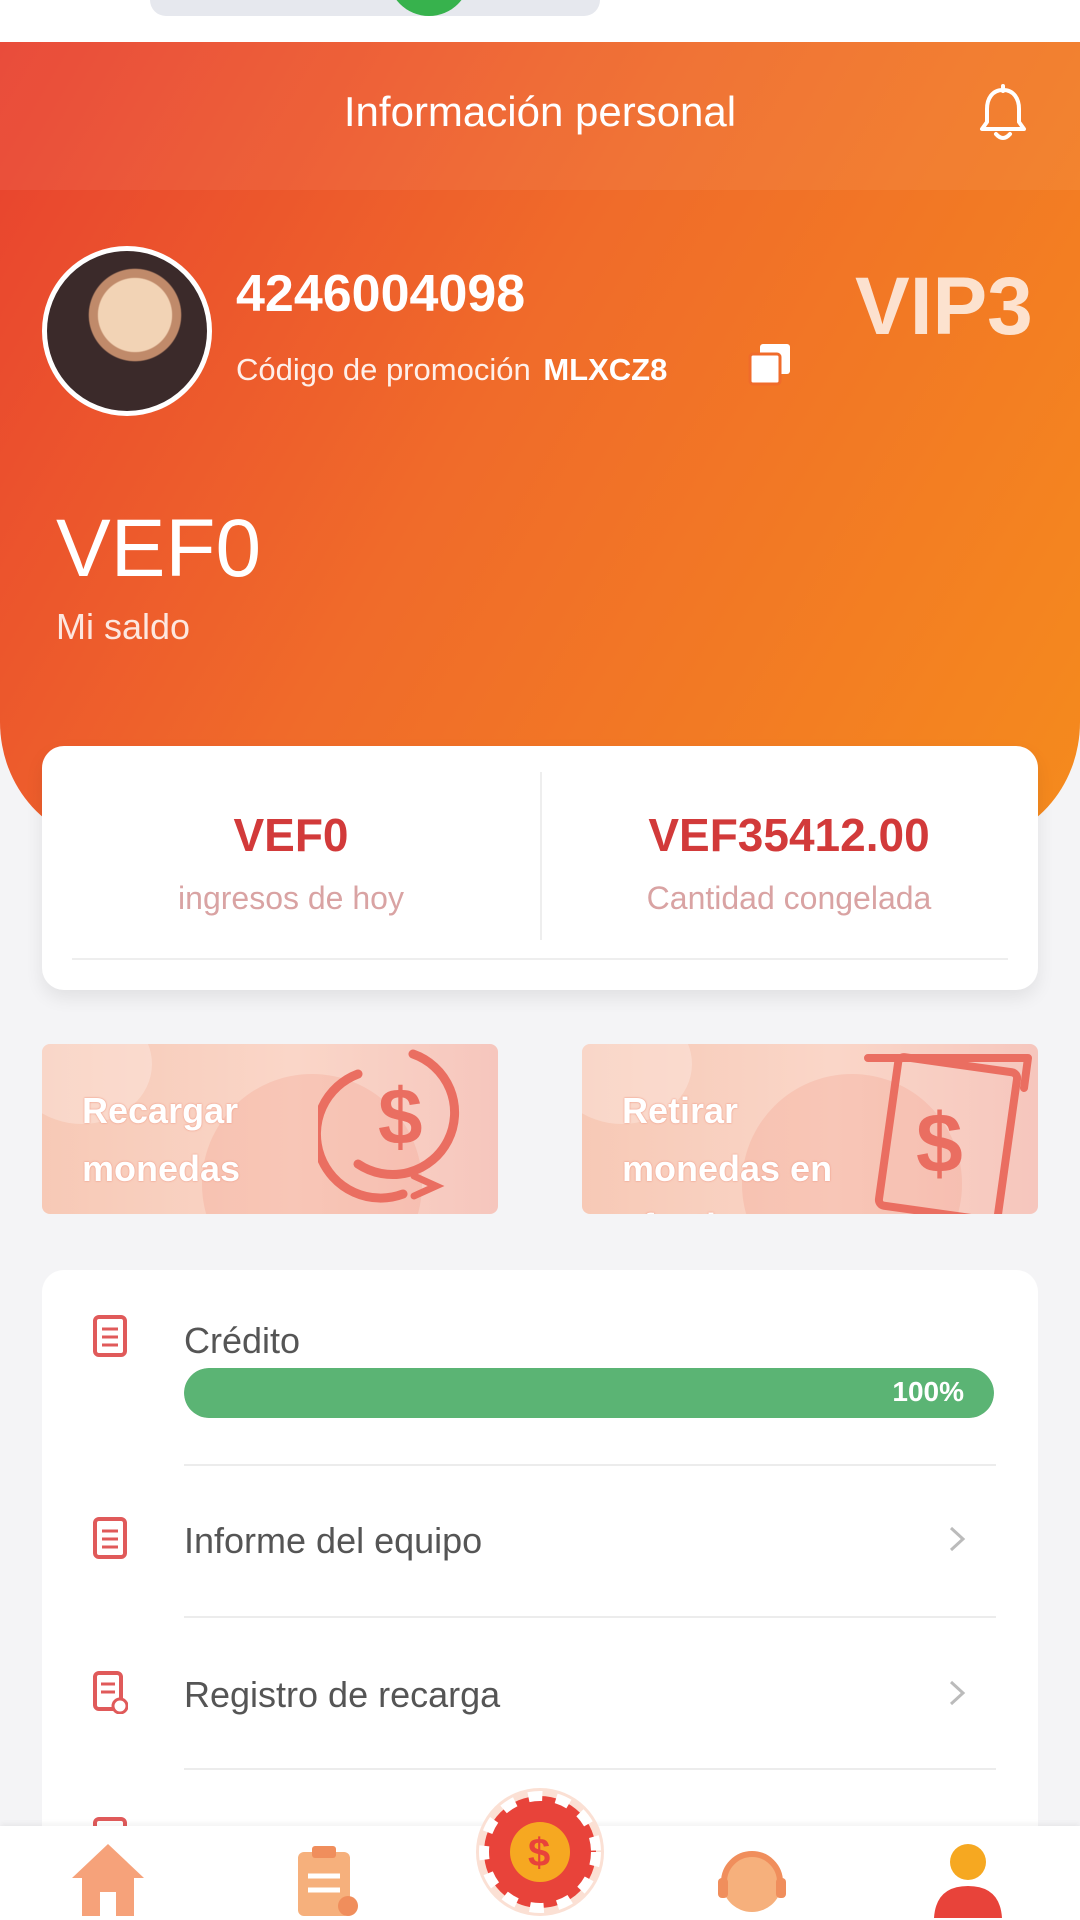 This screenshot has height=1920, width=1080. I want to click on stats-bottom-line, so click(540, 959).